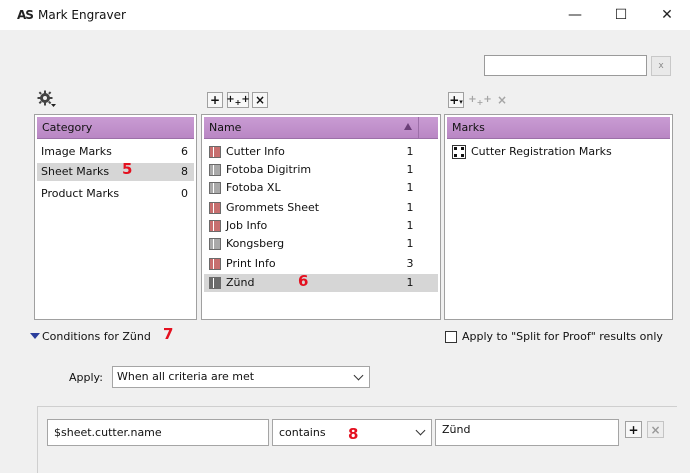 This screenshot has width=690, height=473. Describe the element at coordinates (321, 152) in the screenshot. I see `name-row: Cutter Info 1` at that location.